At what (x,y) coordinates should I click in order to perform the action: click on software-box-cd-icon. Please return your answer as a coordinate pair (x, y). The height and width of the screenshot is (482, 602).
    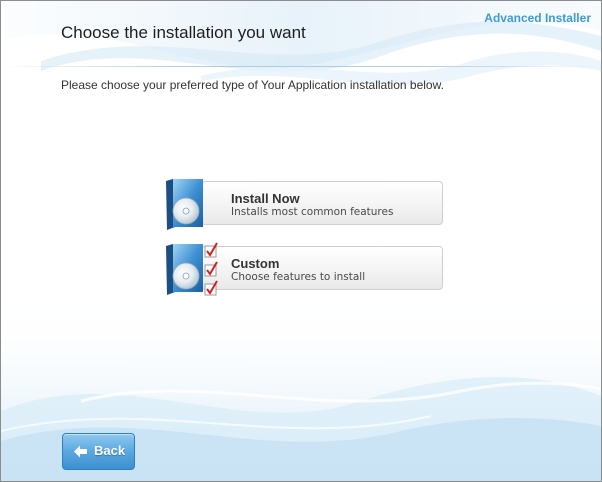
    Looking at the image, I should click on (184, 204).